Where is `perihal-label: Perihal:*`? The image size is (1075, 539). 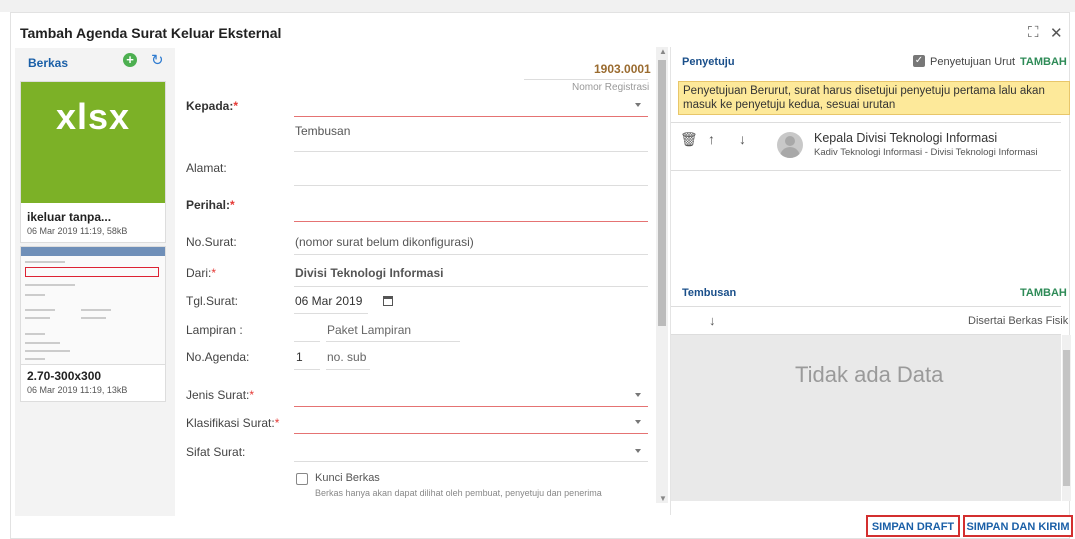
perihal-label: Perihal:* is located at coordinates (210, 205).